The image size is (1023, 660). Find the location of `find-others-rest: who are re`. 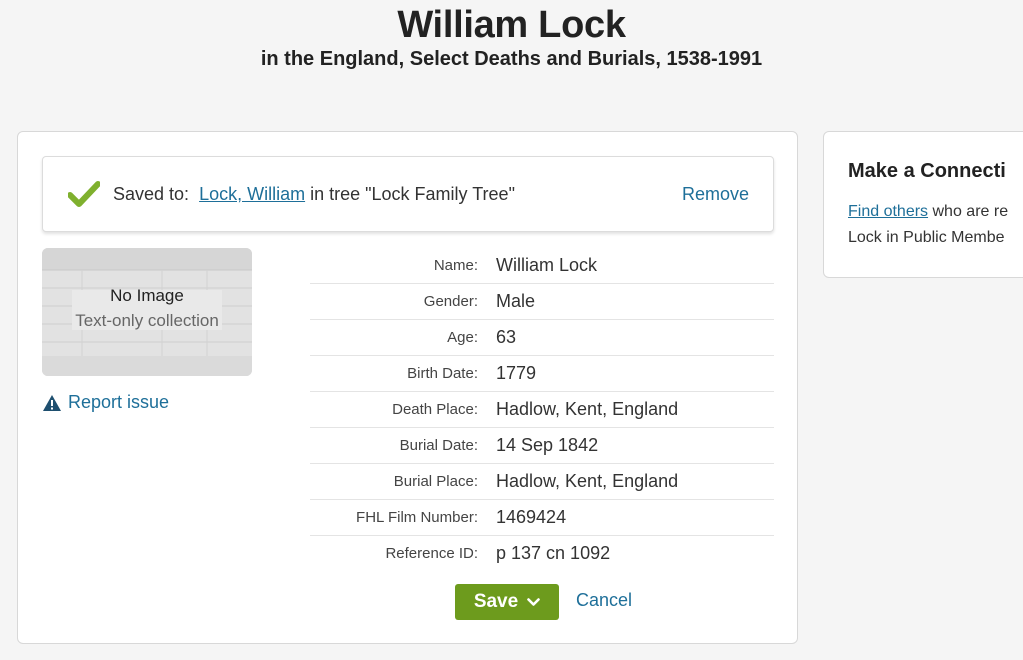

find-others-rest: who are re is located at coordinates (968, 211).